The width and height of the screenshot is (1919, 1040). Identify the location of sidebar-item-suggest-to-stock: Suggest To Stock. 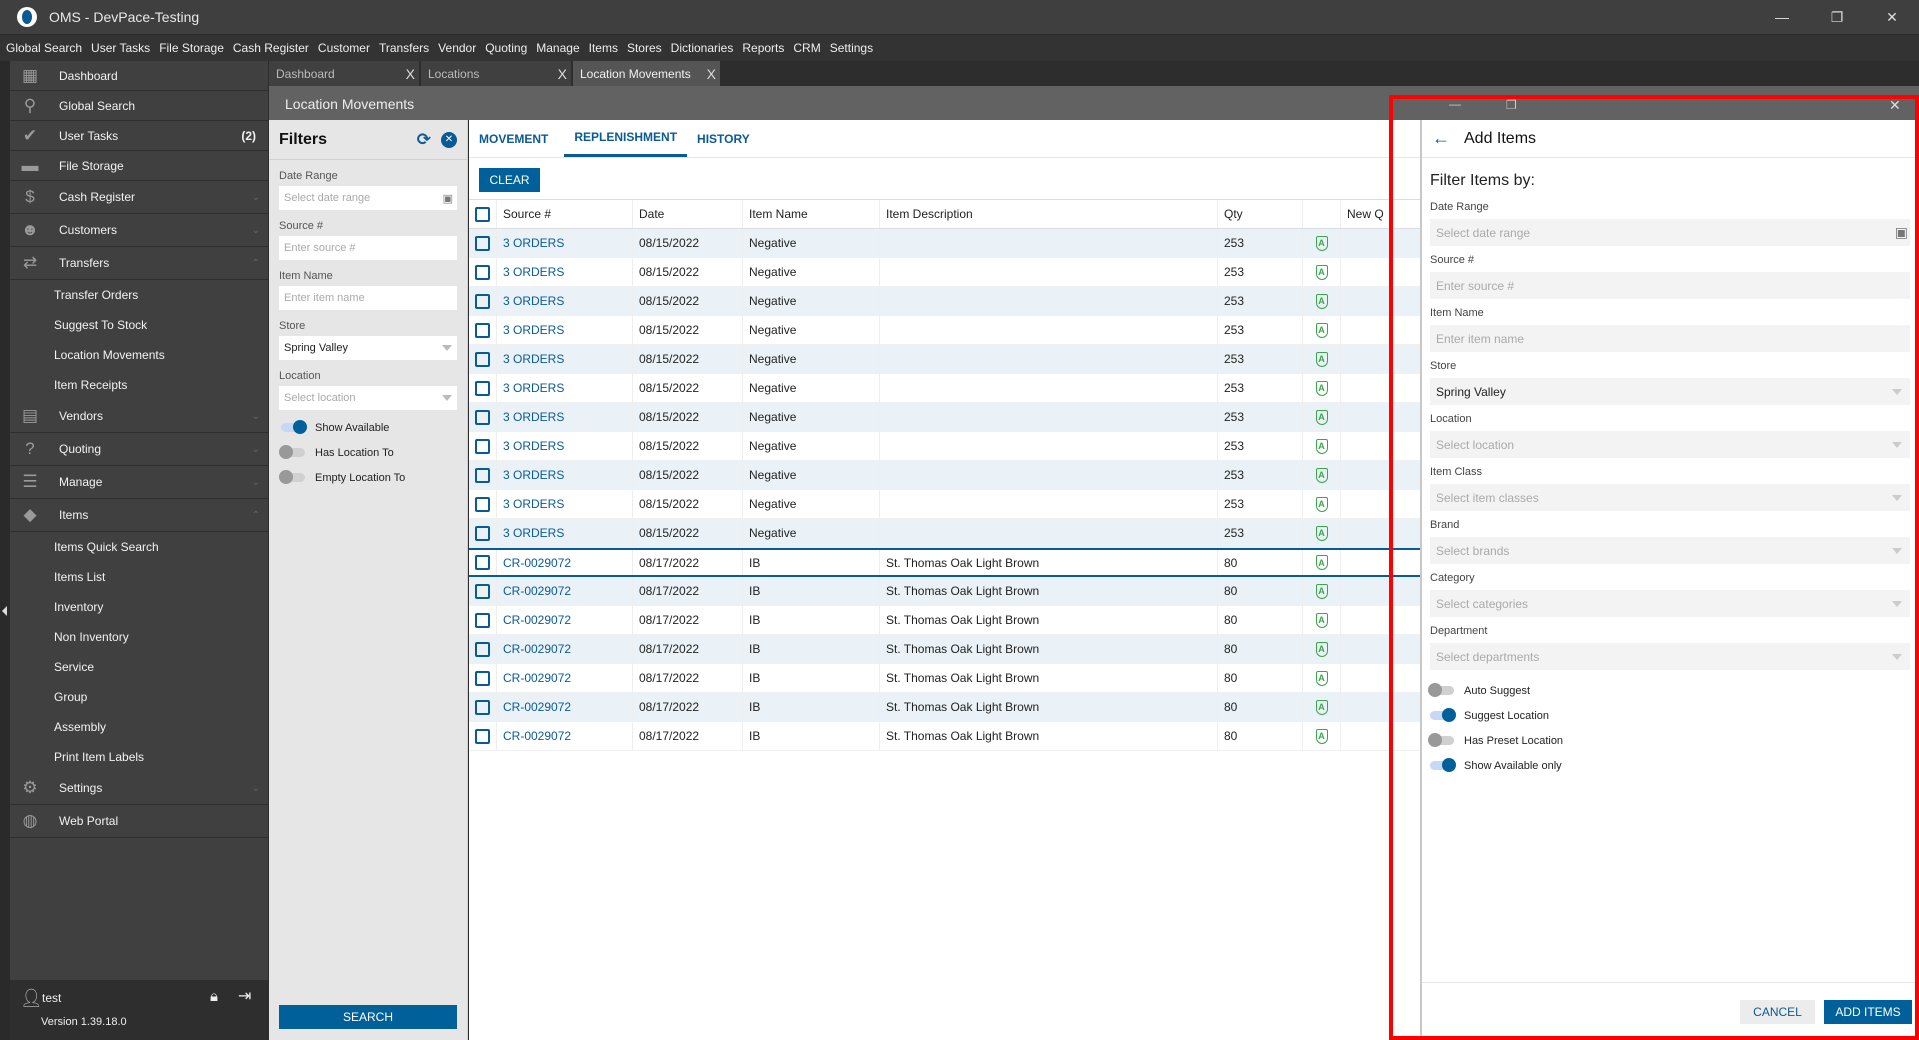
(139, 325).